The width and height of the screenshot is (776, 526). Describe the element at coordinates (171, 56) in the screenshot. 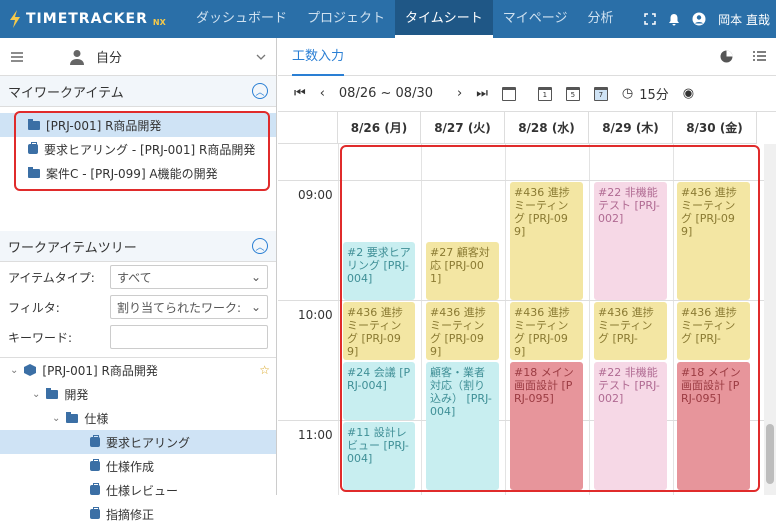

I see `user-selector-label: 自分` at that location.